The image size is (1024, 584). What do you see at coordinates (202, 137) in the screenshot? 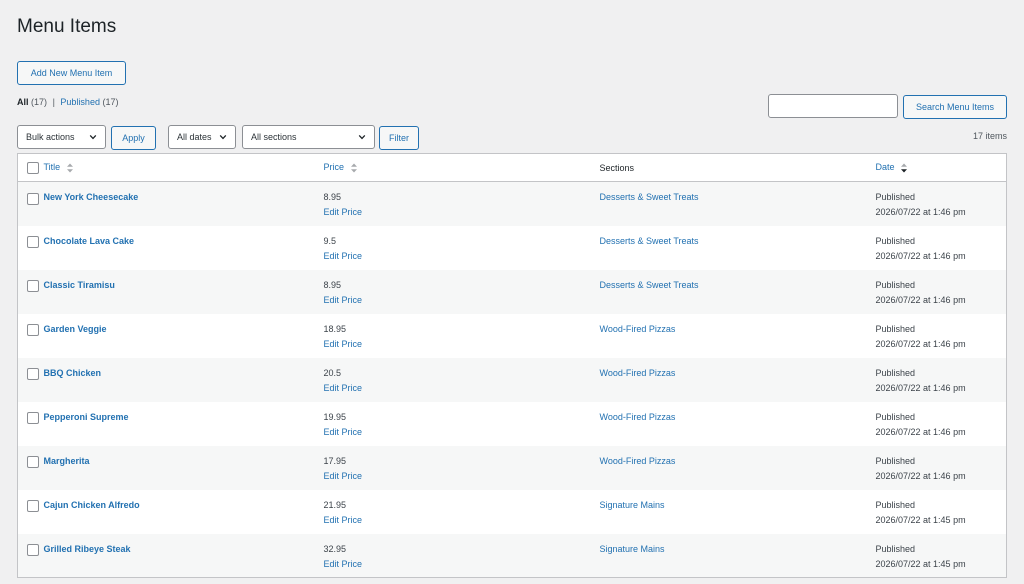
I see `dates-filter-select: All dates` at bounding box center [202, 137].